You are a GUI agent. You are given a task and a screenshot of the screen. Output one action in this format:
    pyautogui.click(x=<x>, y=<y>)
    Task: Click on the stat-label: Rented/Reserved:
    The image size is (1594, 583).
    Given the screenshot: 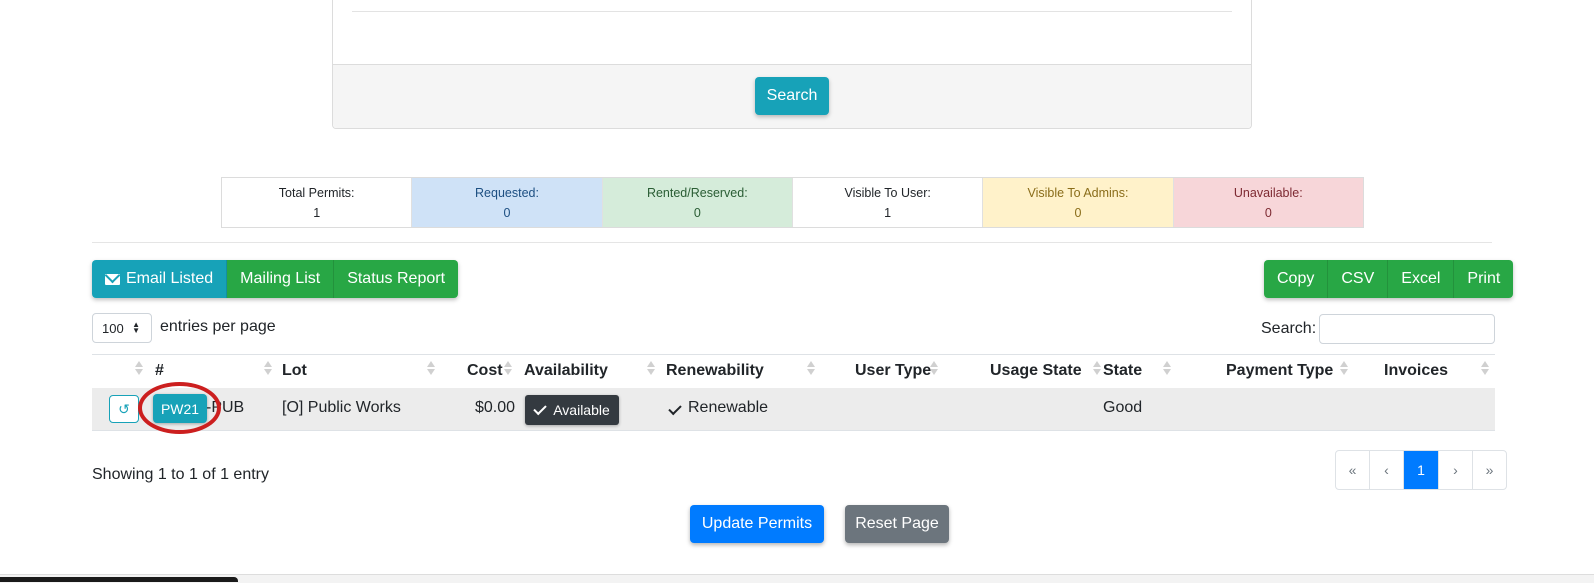 What is the action you would take?
    pyautogui.click(x=697, y=192)
    